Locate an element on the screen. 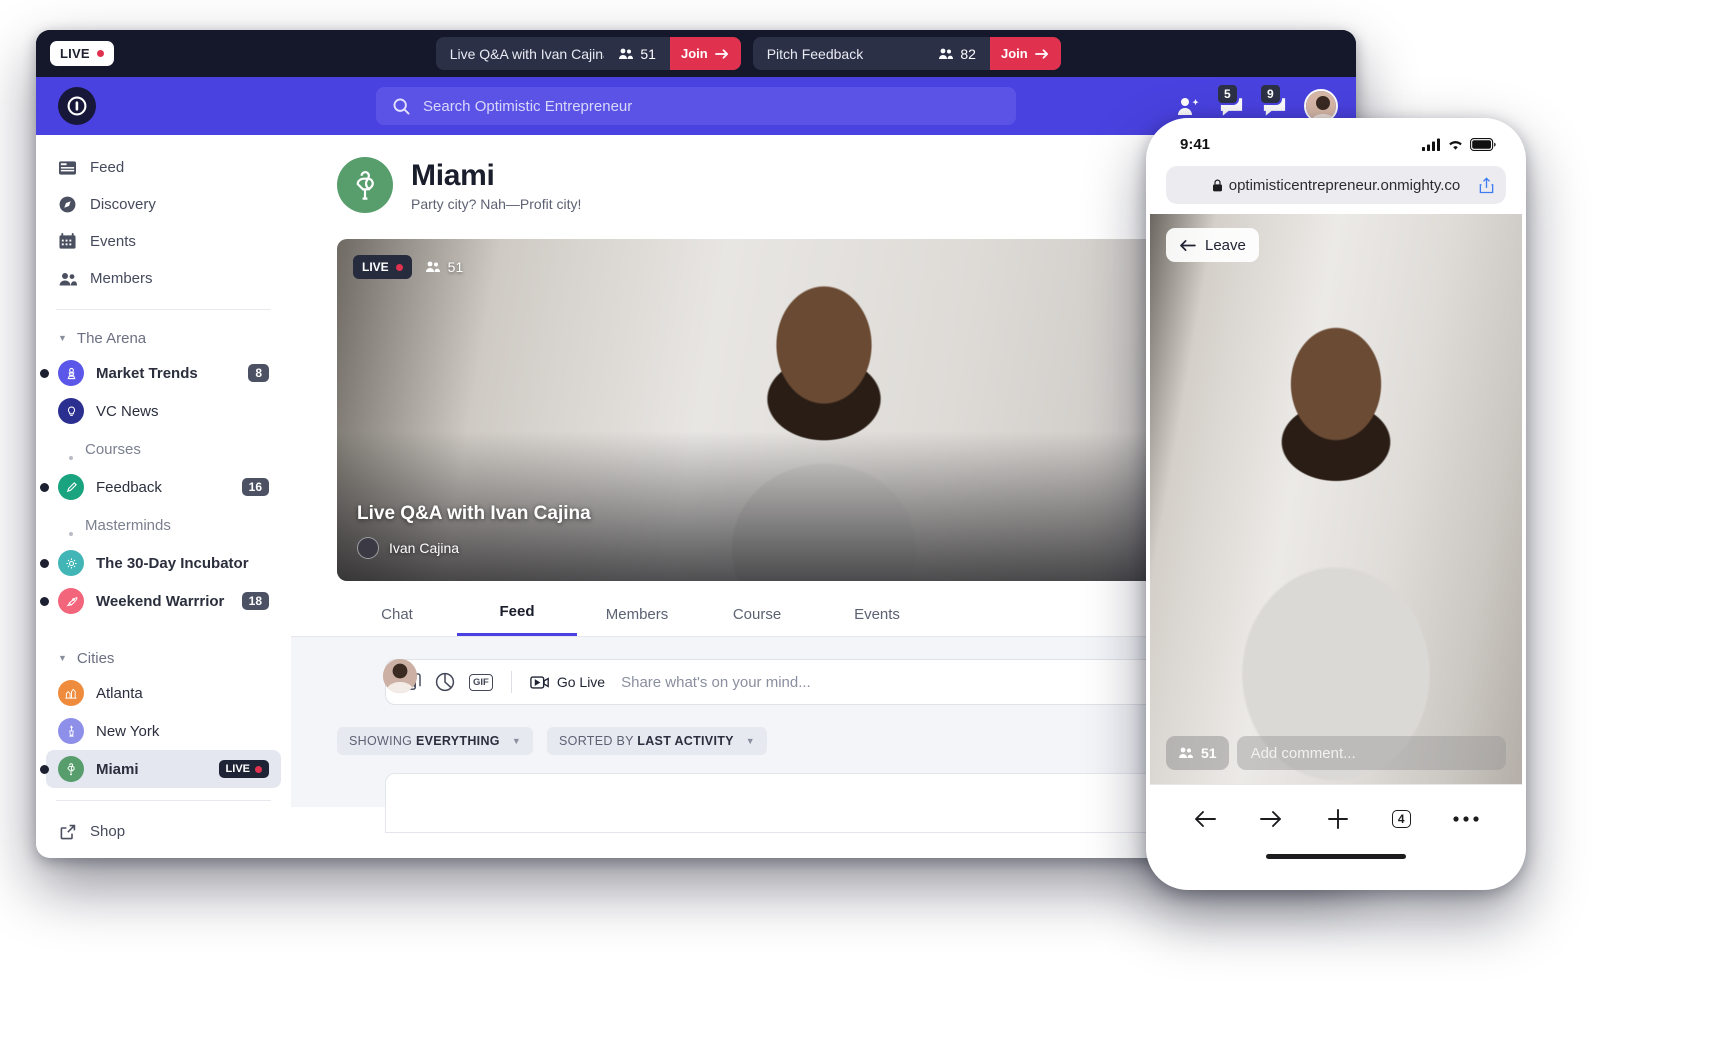 This screenshot has height=1050, width=1712. sidebar-group-the-arena-label: The Arena is located at coordinates (111, 338).